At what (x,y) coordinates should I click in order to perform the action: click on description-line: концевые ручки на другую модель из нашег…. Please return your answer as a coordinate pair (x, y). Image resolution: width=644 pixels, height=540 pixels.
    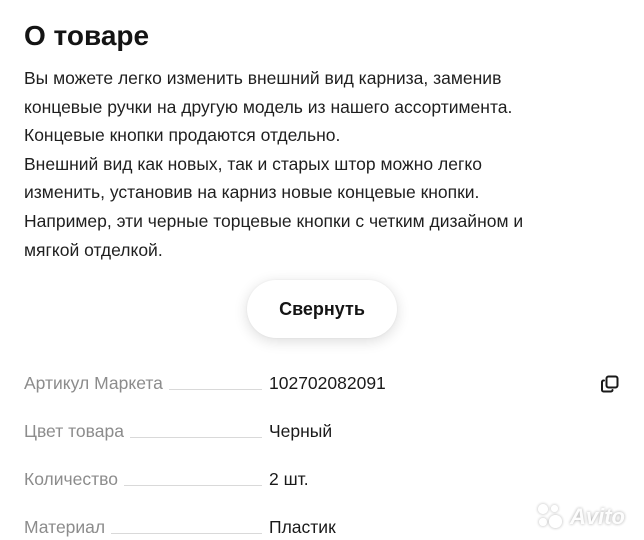
    Looking at the image, I should click on (268, 106).